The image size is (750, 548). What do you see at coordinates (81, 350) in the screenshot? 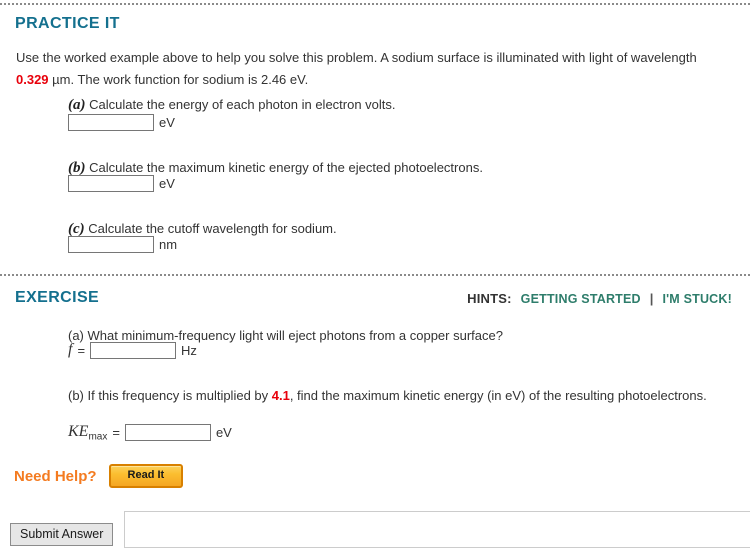
I see `exercise-part-a-equals: =` at bounding box center [81, 350].